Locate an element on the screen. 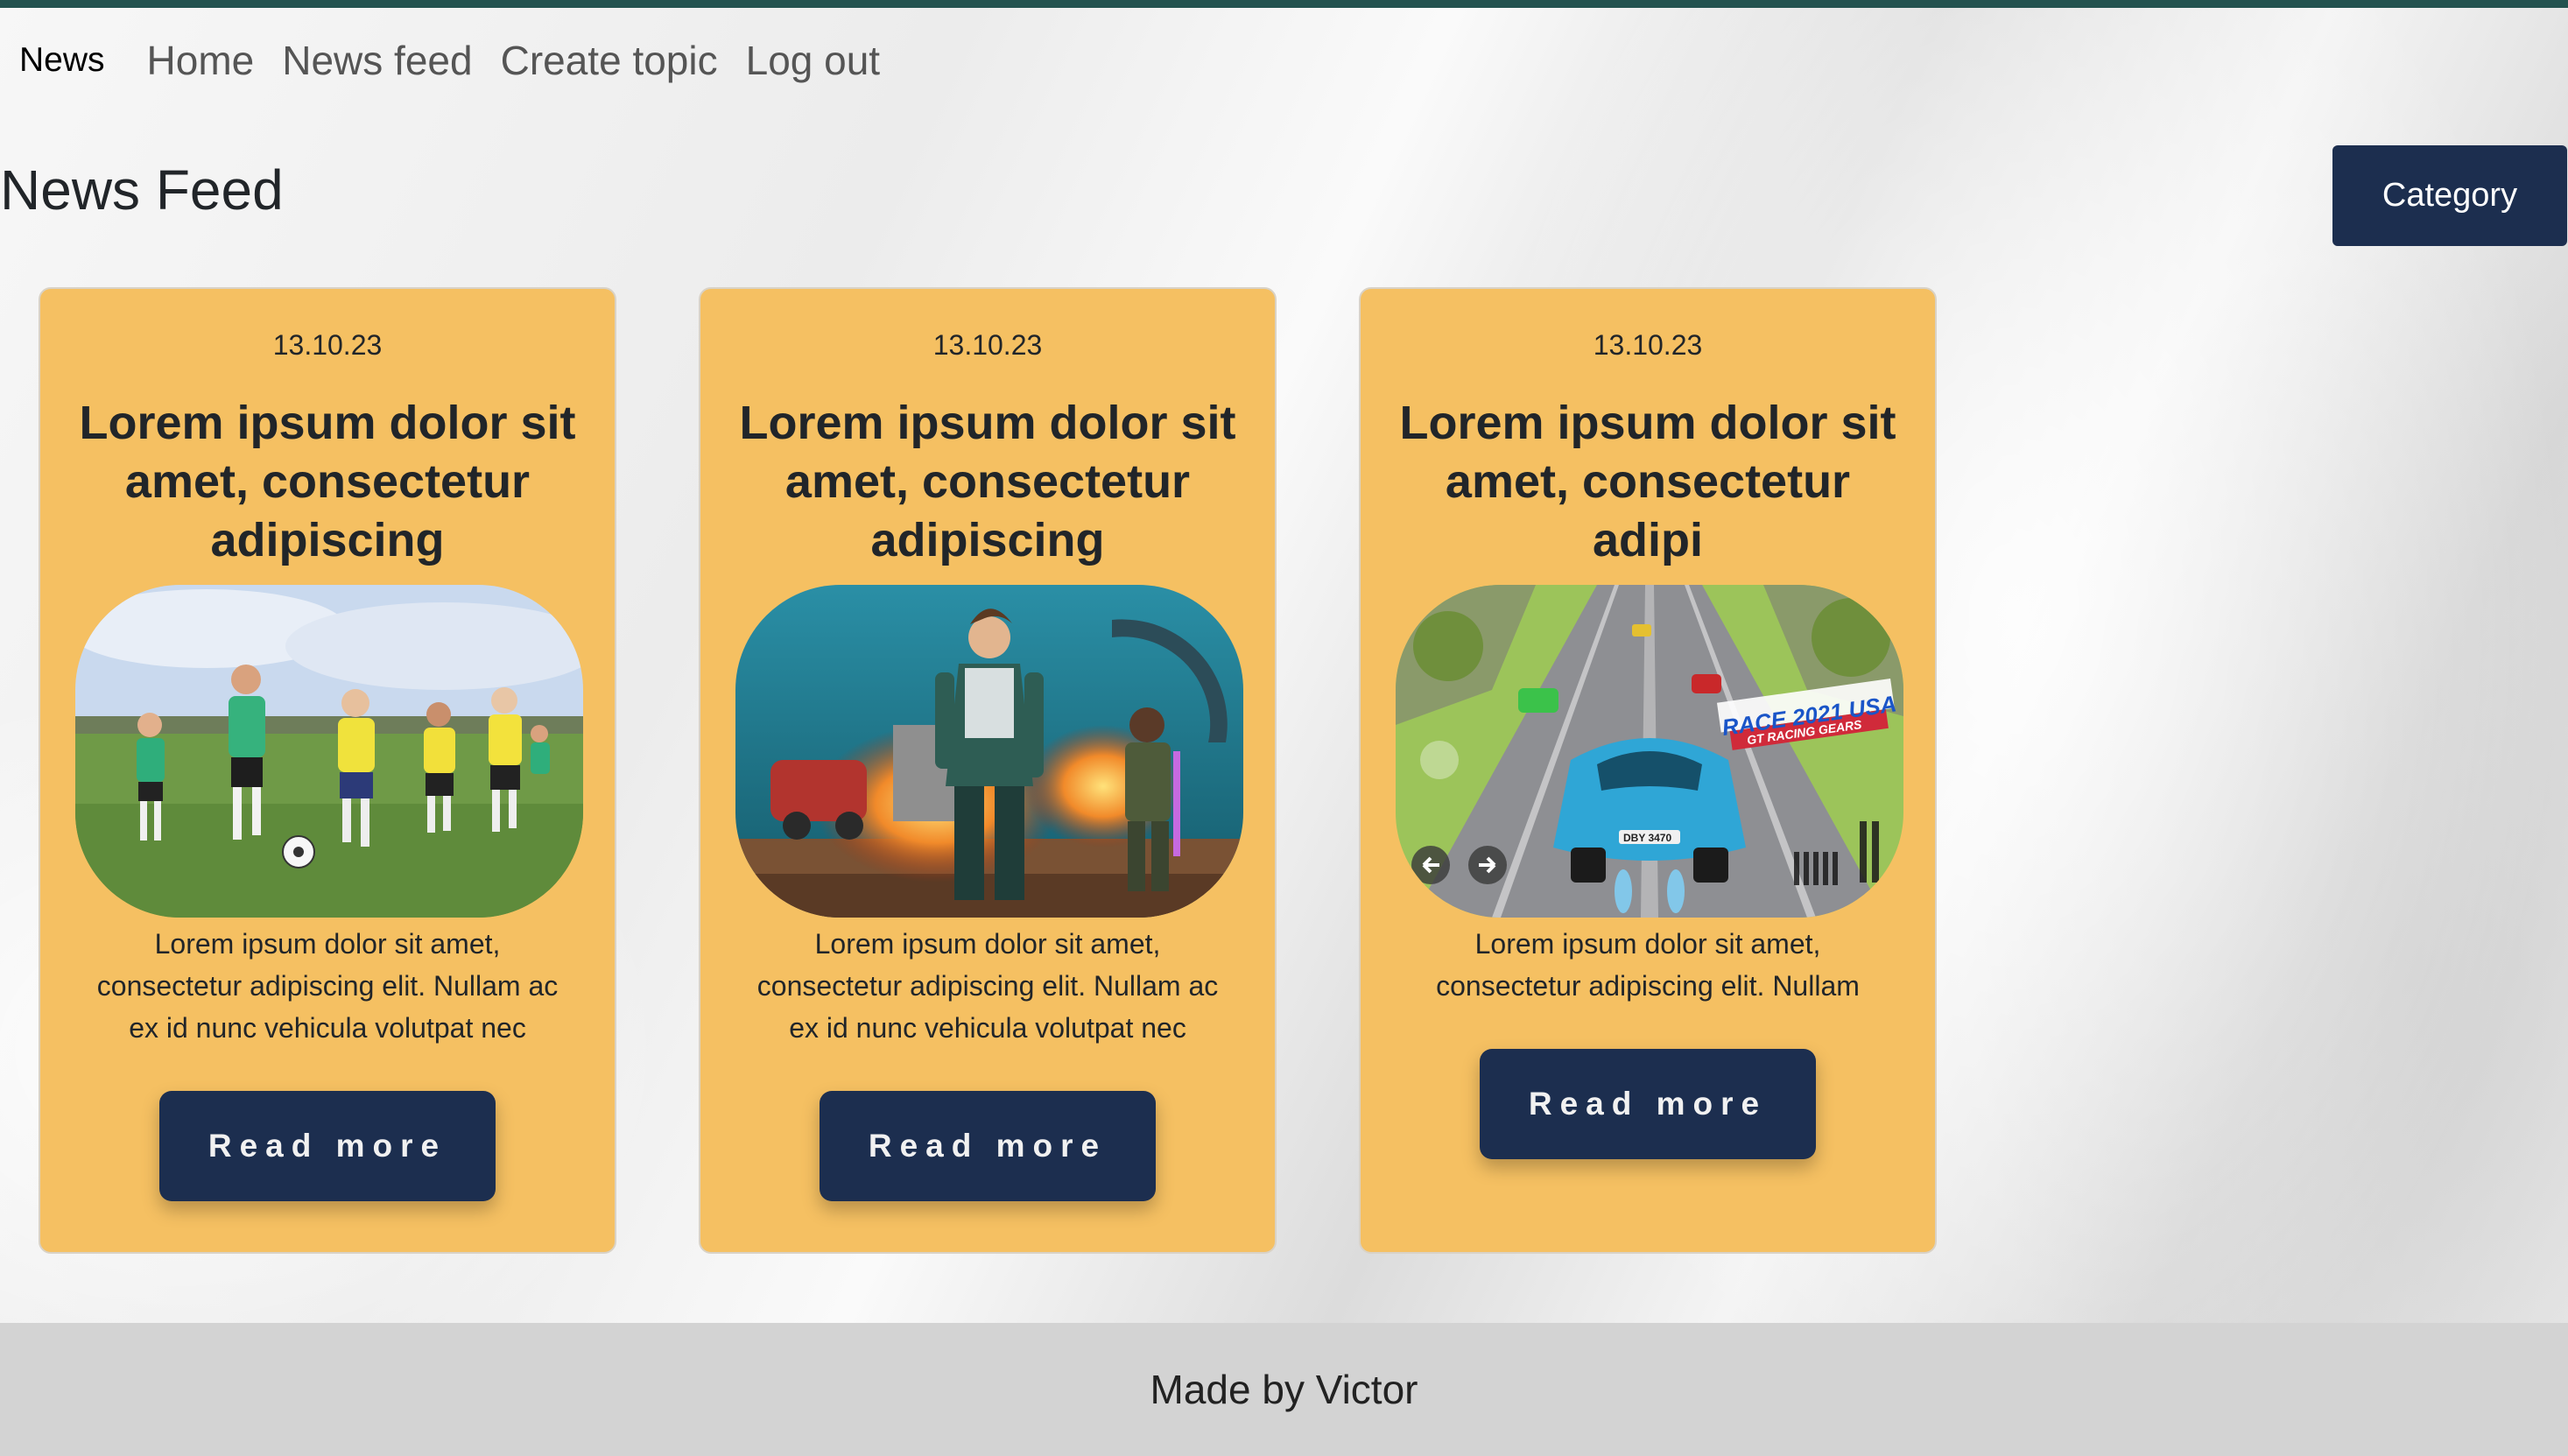 Image resolution: width=2568 pixels, height=1456 pixels. nav-link-news-feed: News feed is located at coordinates (377, 60).